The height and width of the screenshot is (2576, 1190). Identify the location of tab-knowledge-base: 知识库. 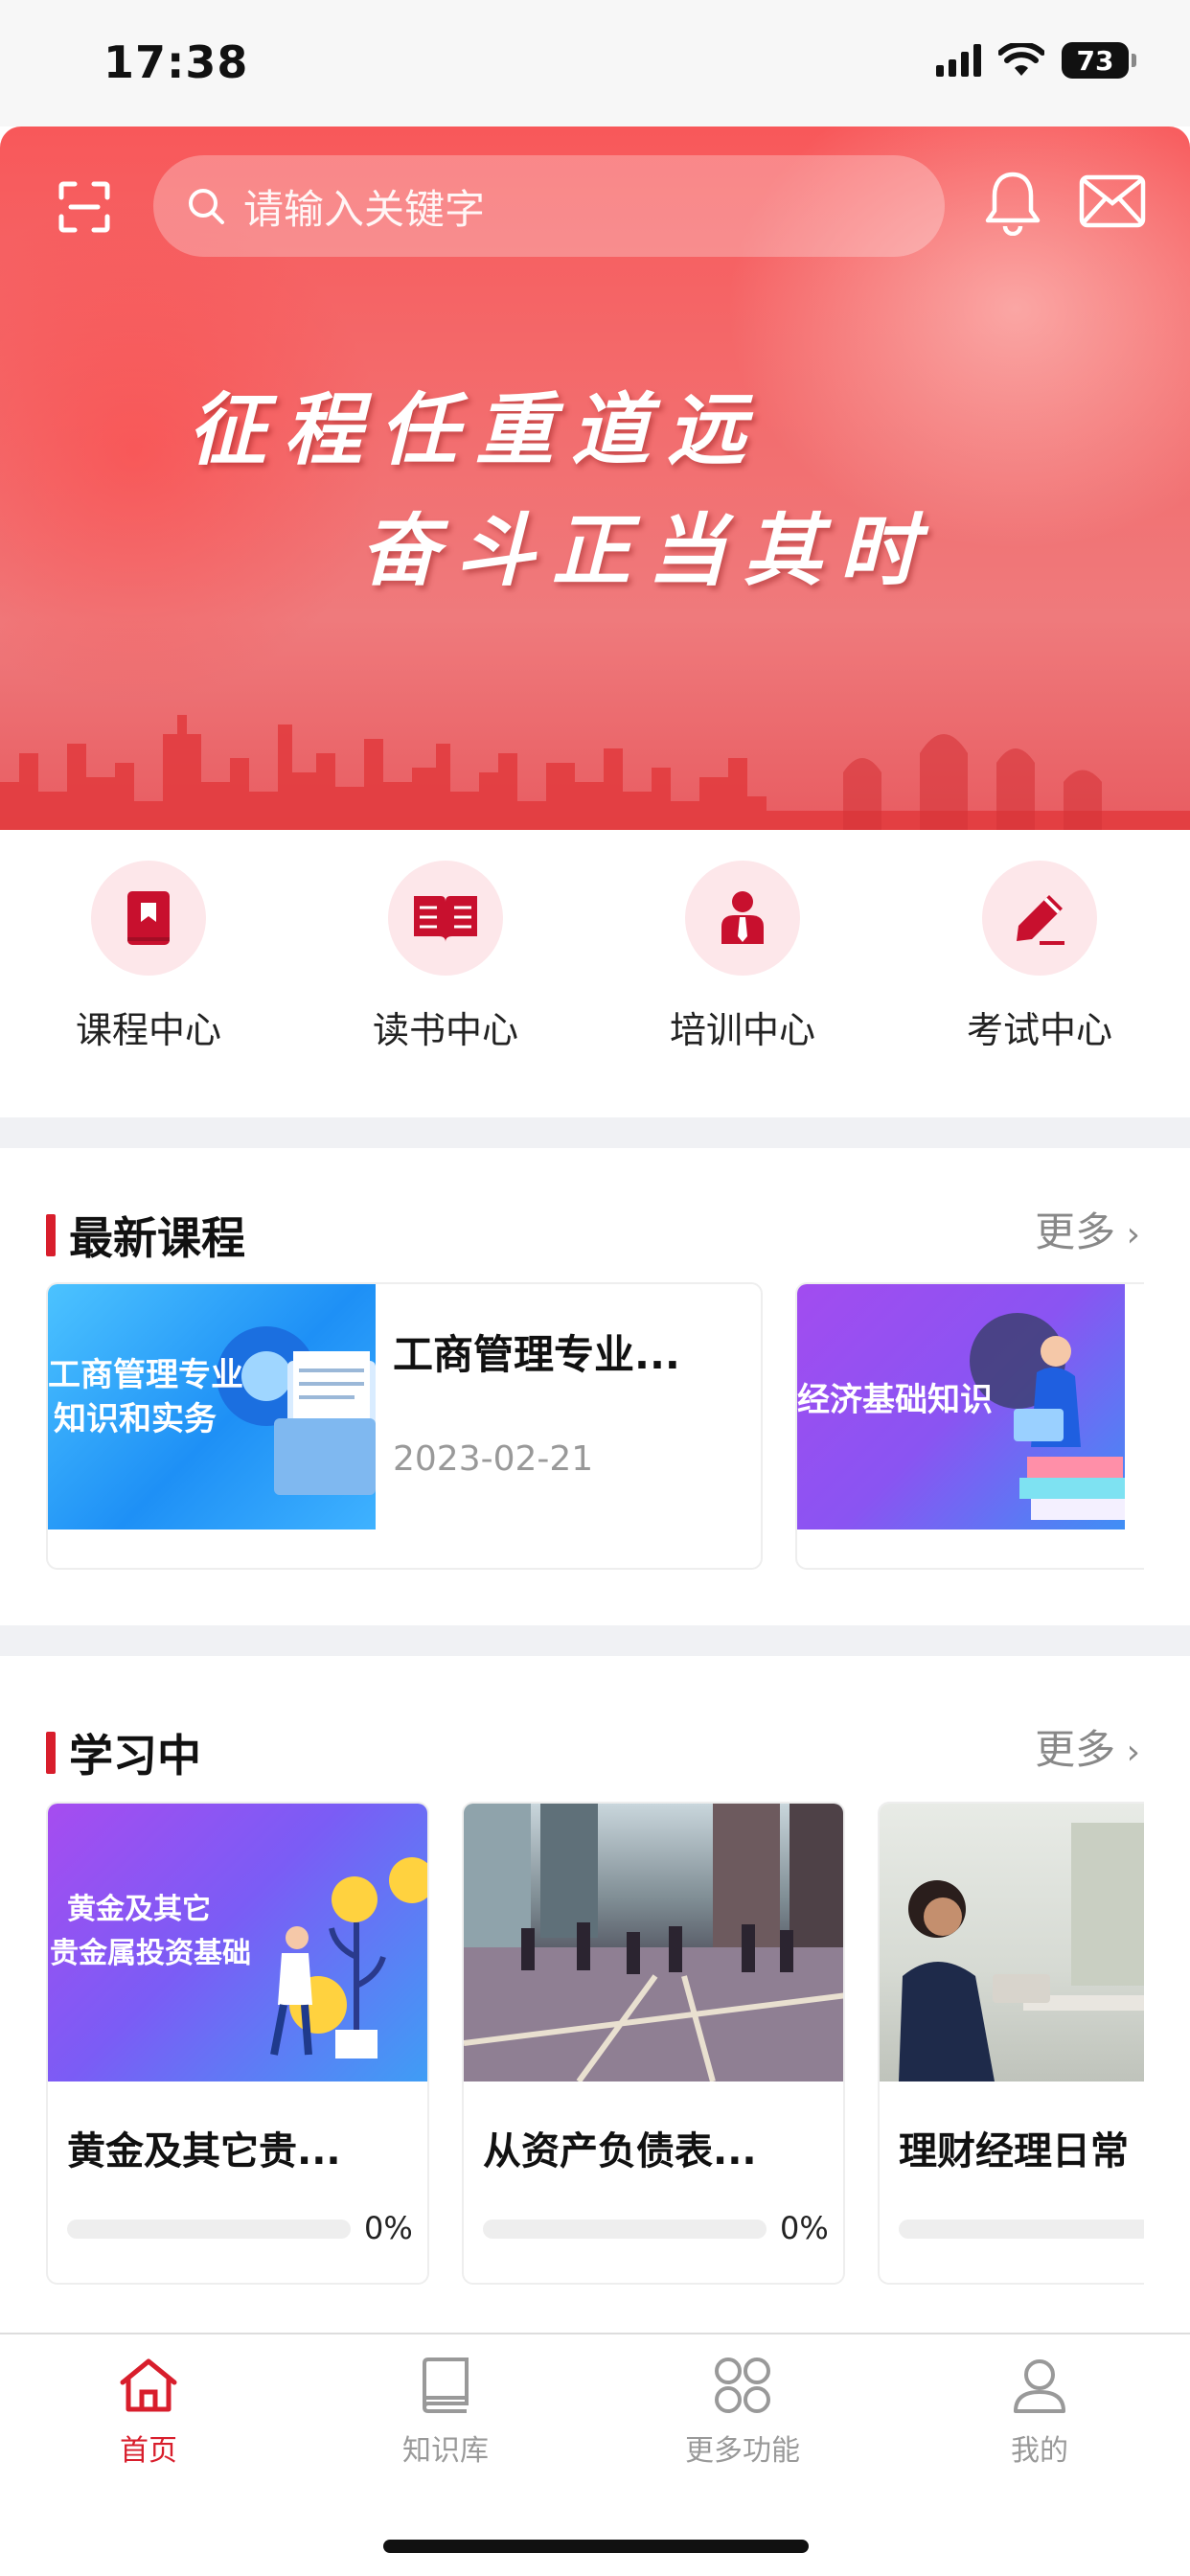
(446, 2412).